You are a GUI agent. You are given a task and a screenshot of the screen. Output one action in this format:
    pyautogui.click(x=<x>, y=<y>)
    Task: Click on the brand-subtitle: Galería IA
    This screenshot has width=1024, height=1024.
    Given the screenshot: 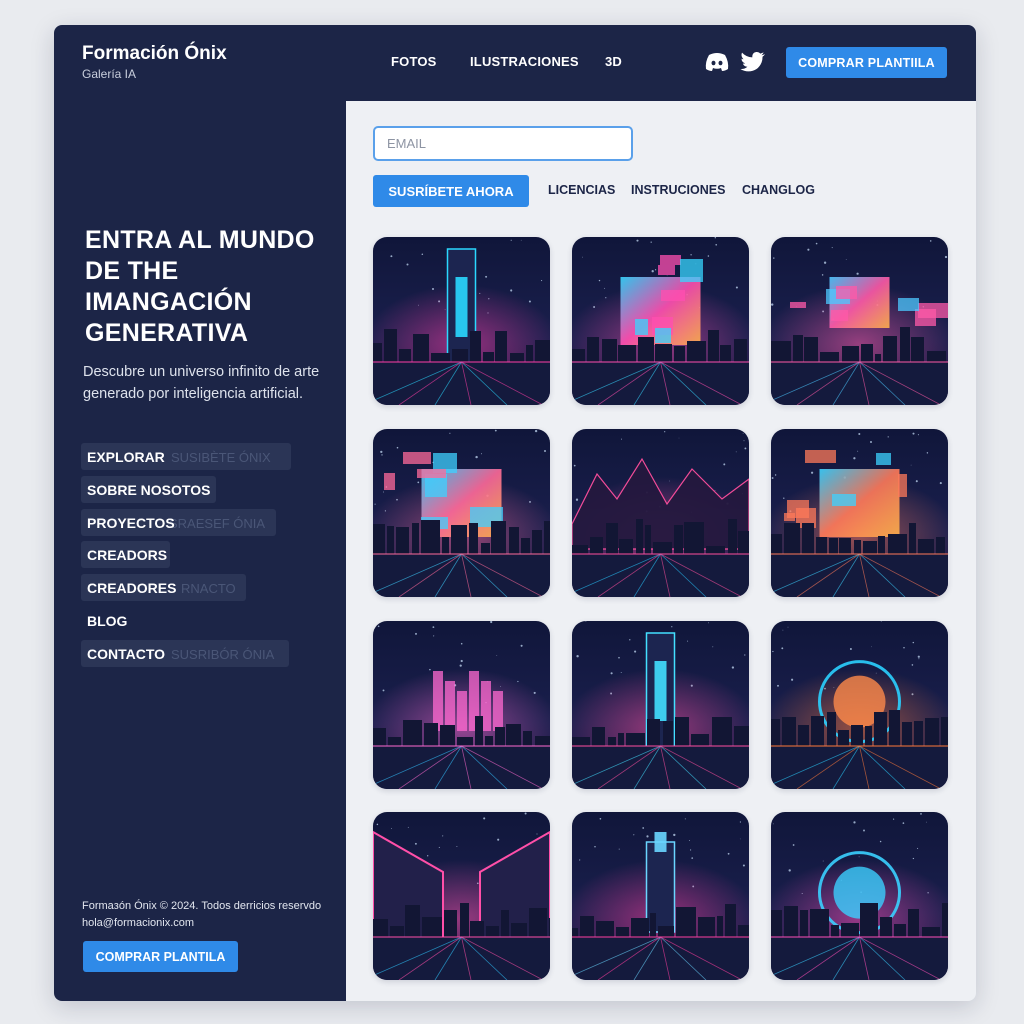 What is the action you would take?
    pyautogui.click(x=109, y=74)
    